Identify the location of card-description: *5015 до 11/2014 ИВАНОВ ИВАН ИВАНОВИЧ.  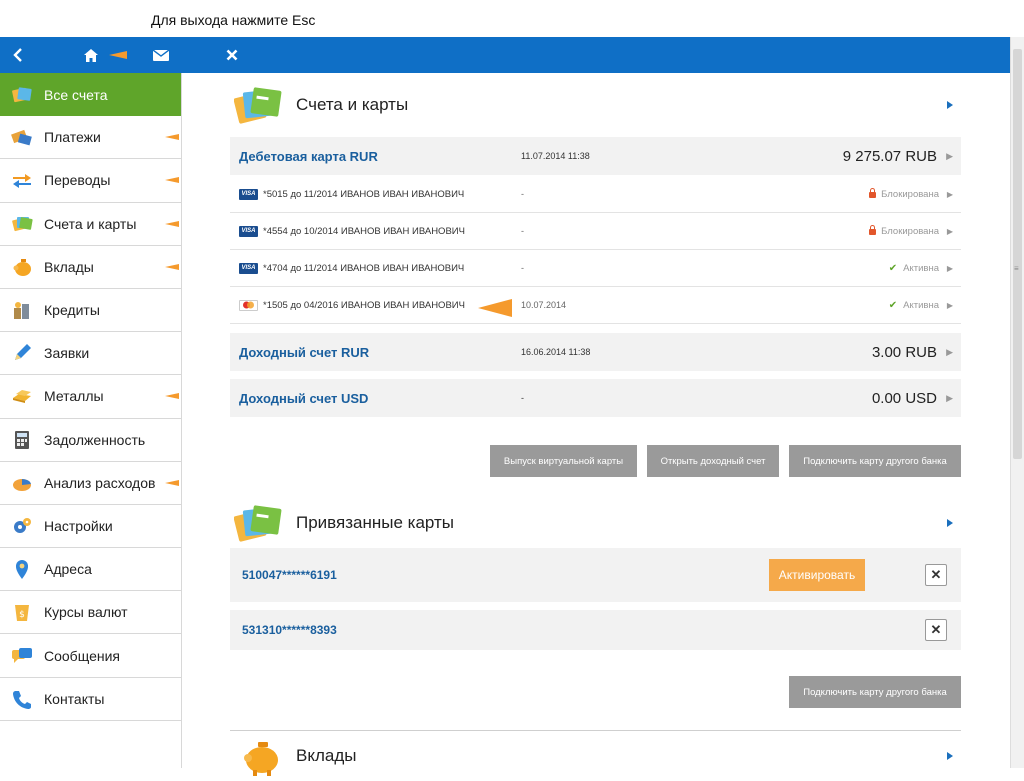
(364, 194).